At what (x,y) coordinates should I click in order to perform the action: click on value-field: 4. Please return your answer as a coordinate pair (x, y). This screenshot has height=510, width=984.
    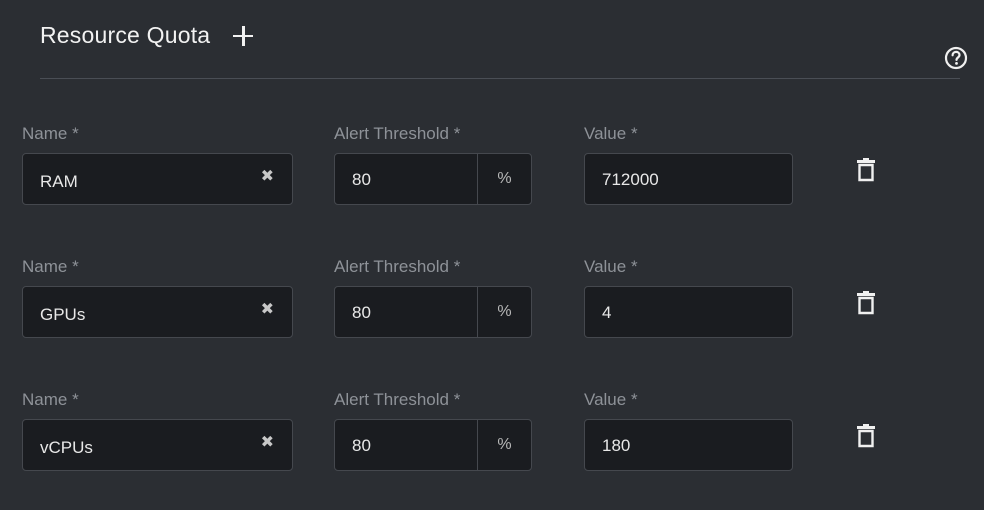
    Looking at the image, I should click on (688, 312).